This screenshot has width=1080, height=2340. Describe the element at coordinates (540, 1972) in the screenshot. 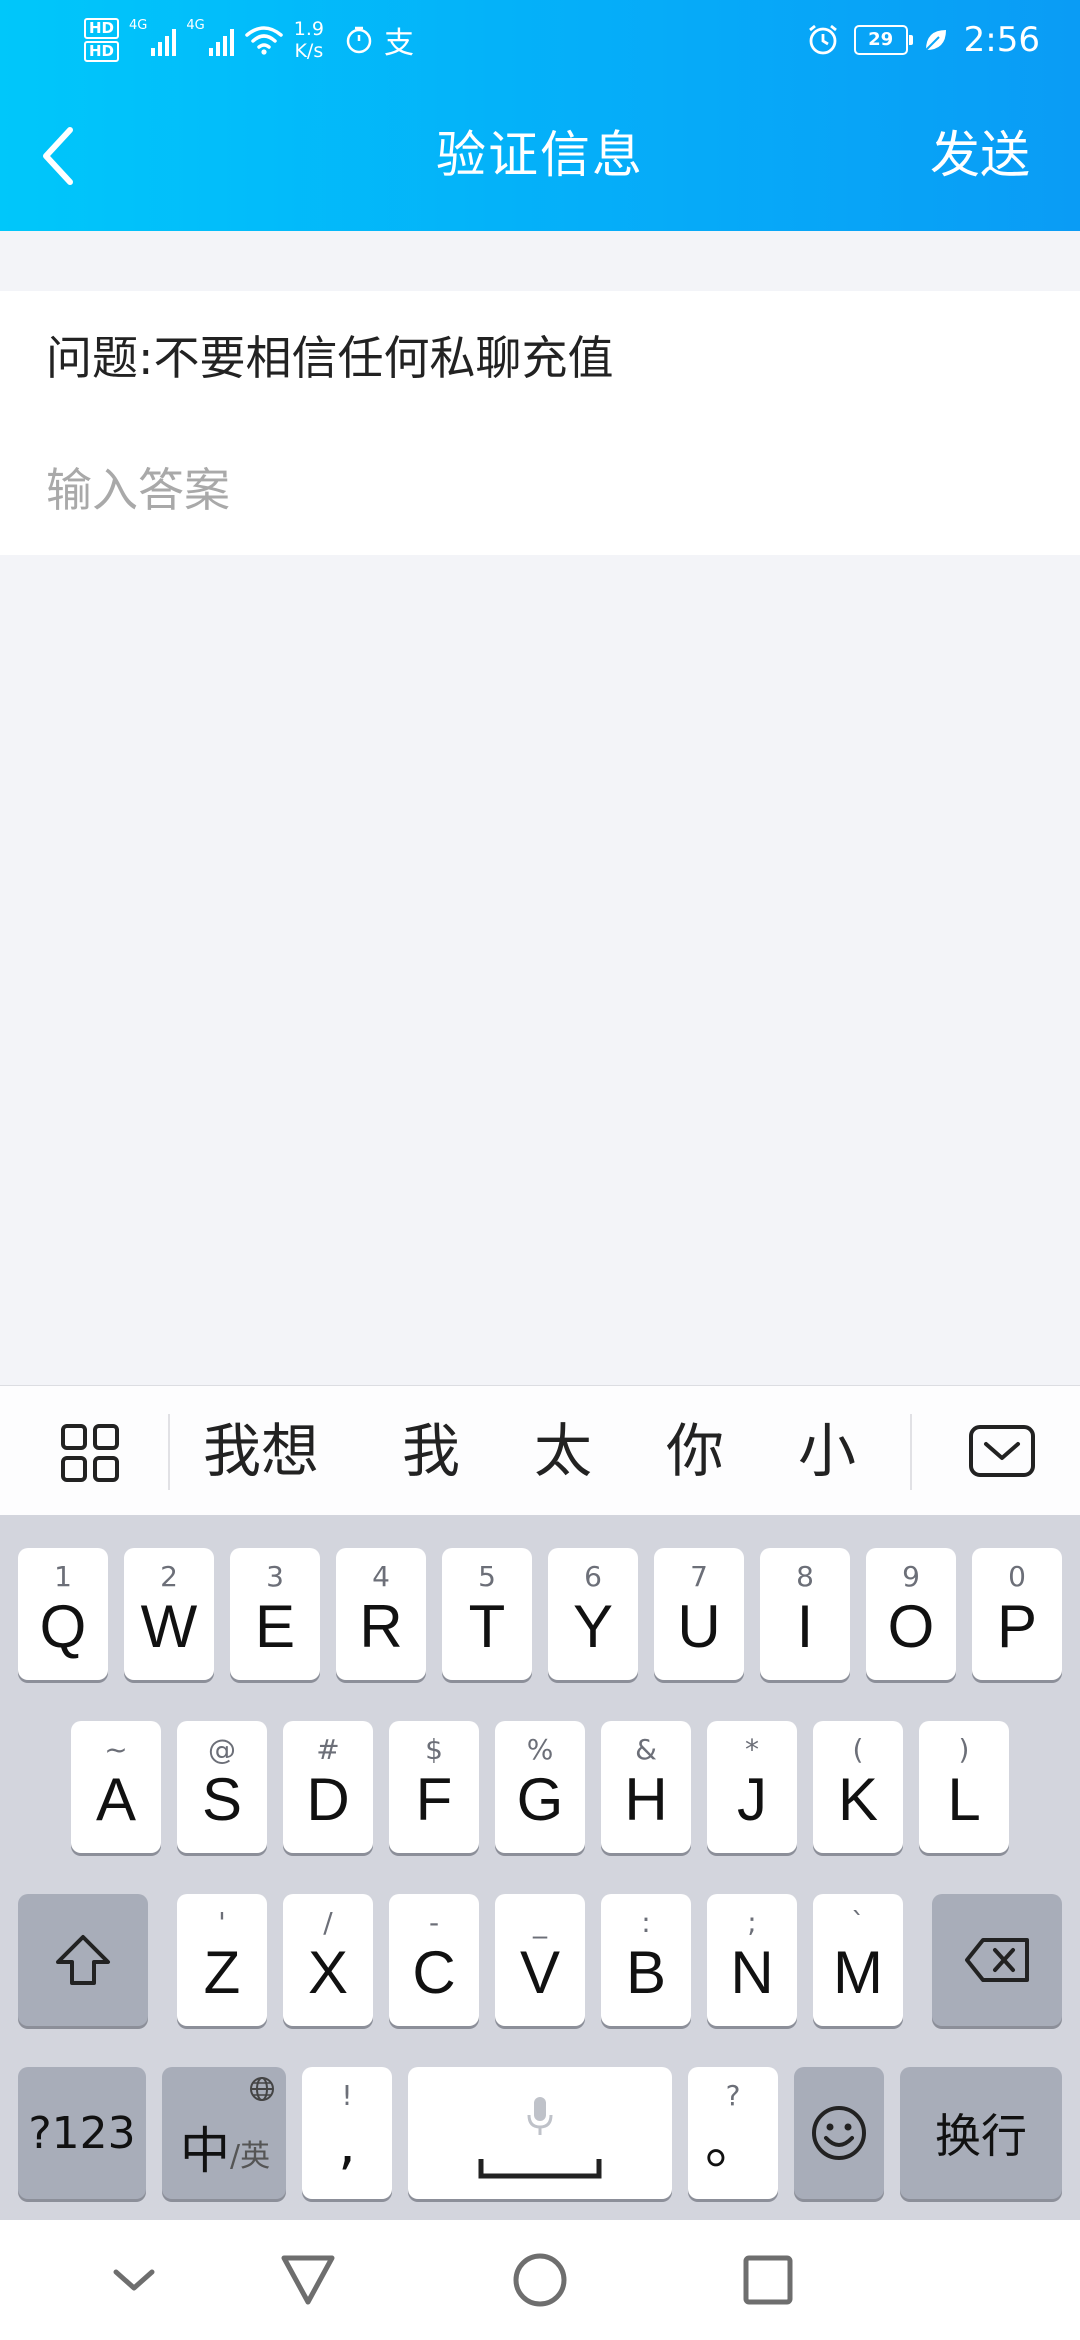

I see `key-letter: V` at that location.